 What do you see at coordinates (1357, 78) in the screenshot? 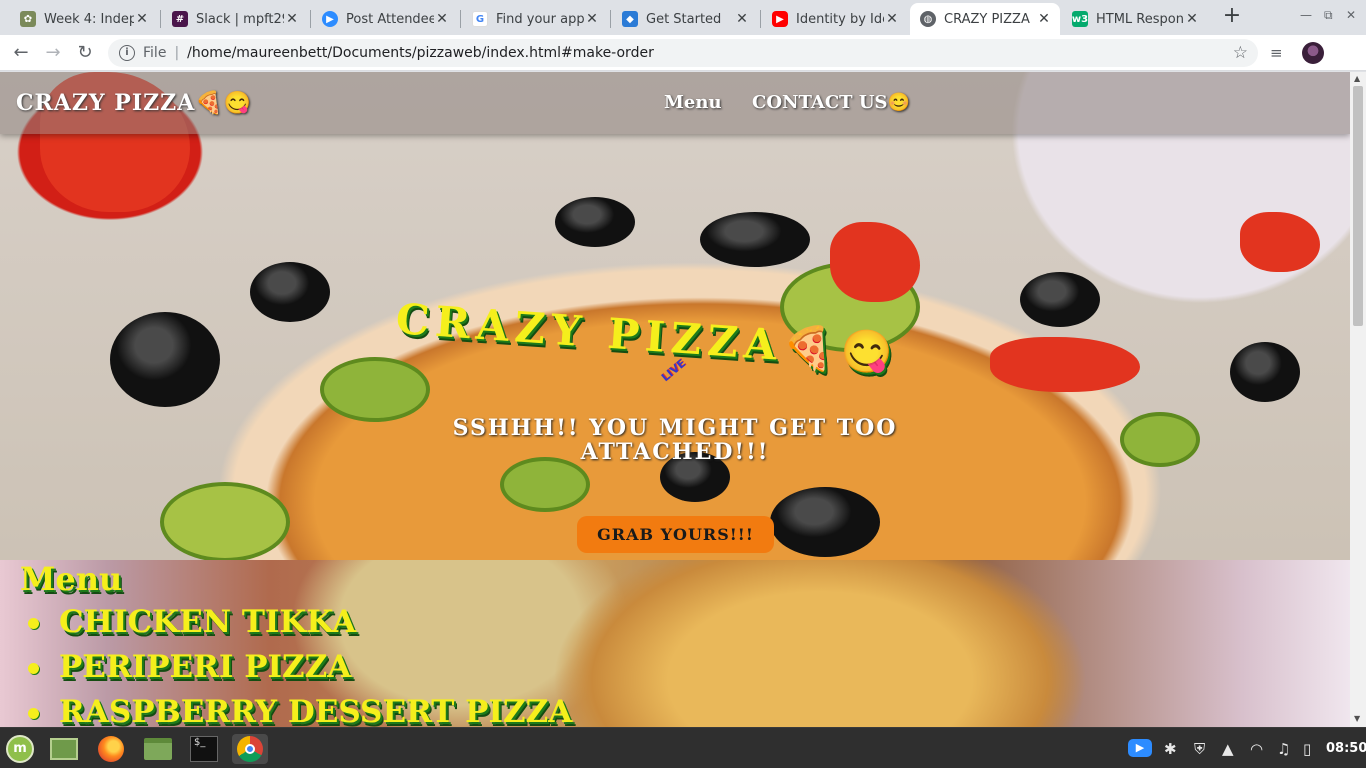
I see `scroll-up-icon: ▲` at bounding box center [1357, 78].